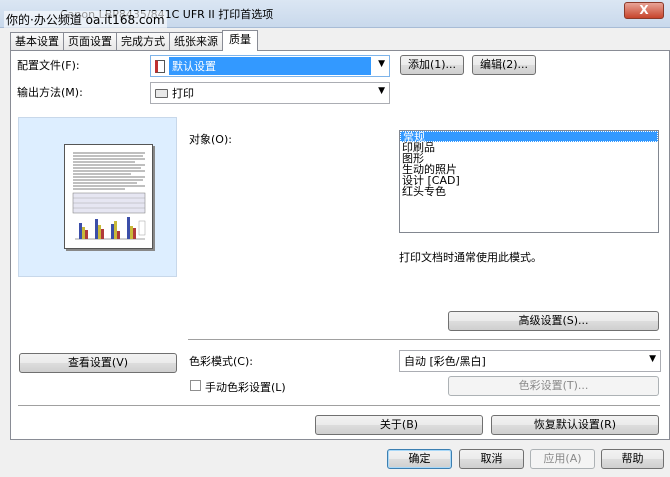 Image resolution: width=670 pixels, height=477 pixels. I want to click on manual-color-label: 手动色彩设置(L), so click(245, 387).